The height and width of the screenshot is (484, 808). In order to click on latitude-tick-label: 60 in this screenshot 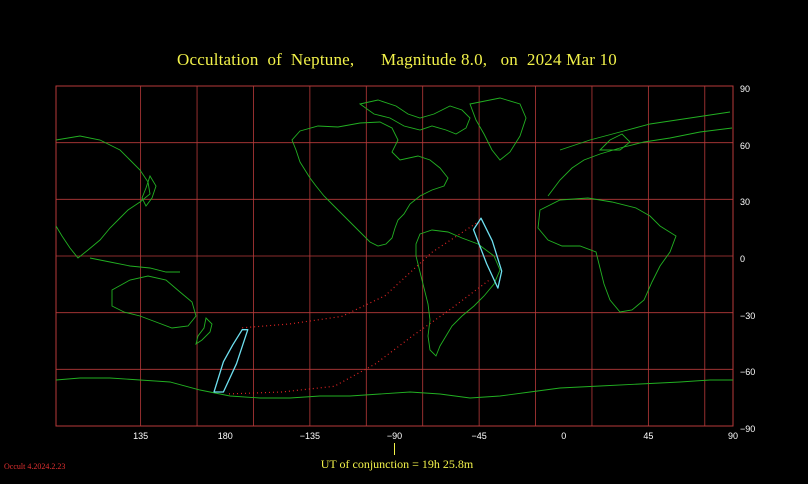, I will do `click(745, 145)`.